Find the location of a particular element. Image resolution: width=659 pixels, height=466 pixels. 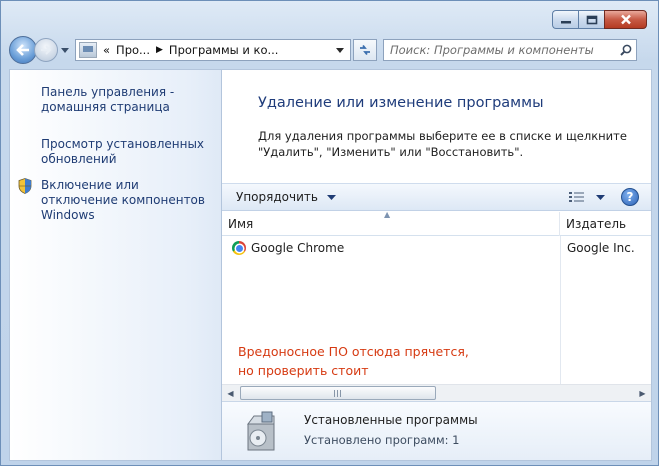

chrome-icon is located at coordinates (239, 248).